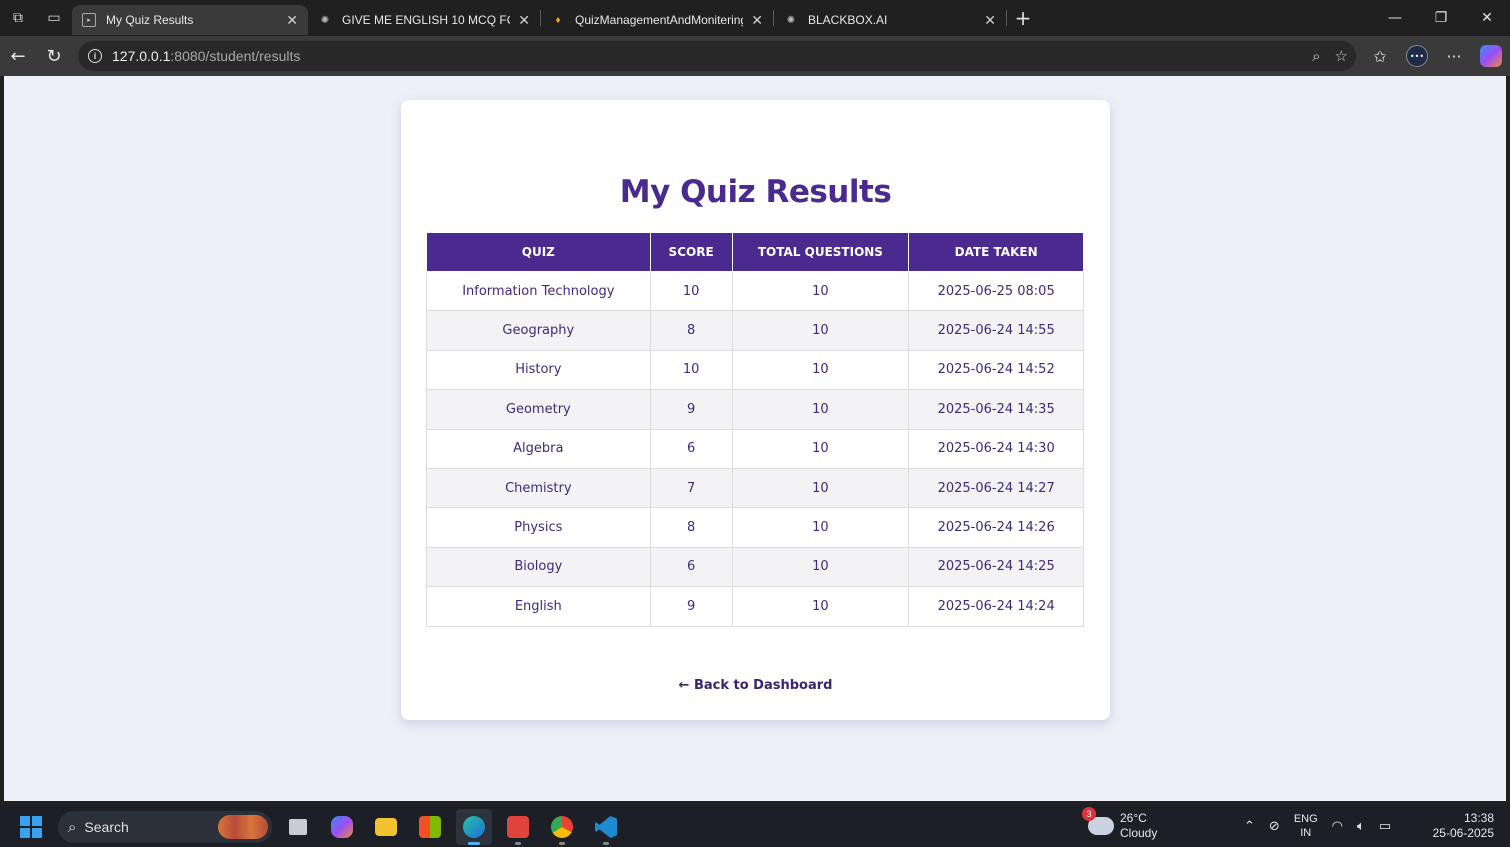 This screenshot has width=1510, height=847. What do you see at coordinates (54, 56) in the screenshot?
I see `refresh-icon: ↻` at bounding box center [54, 56].